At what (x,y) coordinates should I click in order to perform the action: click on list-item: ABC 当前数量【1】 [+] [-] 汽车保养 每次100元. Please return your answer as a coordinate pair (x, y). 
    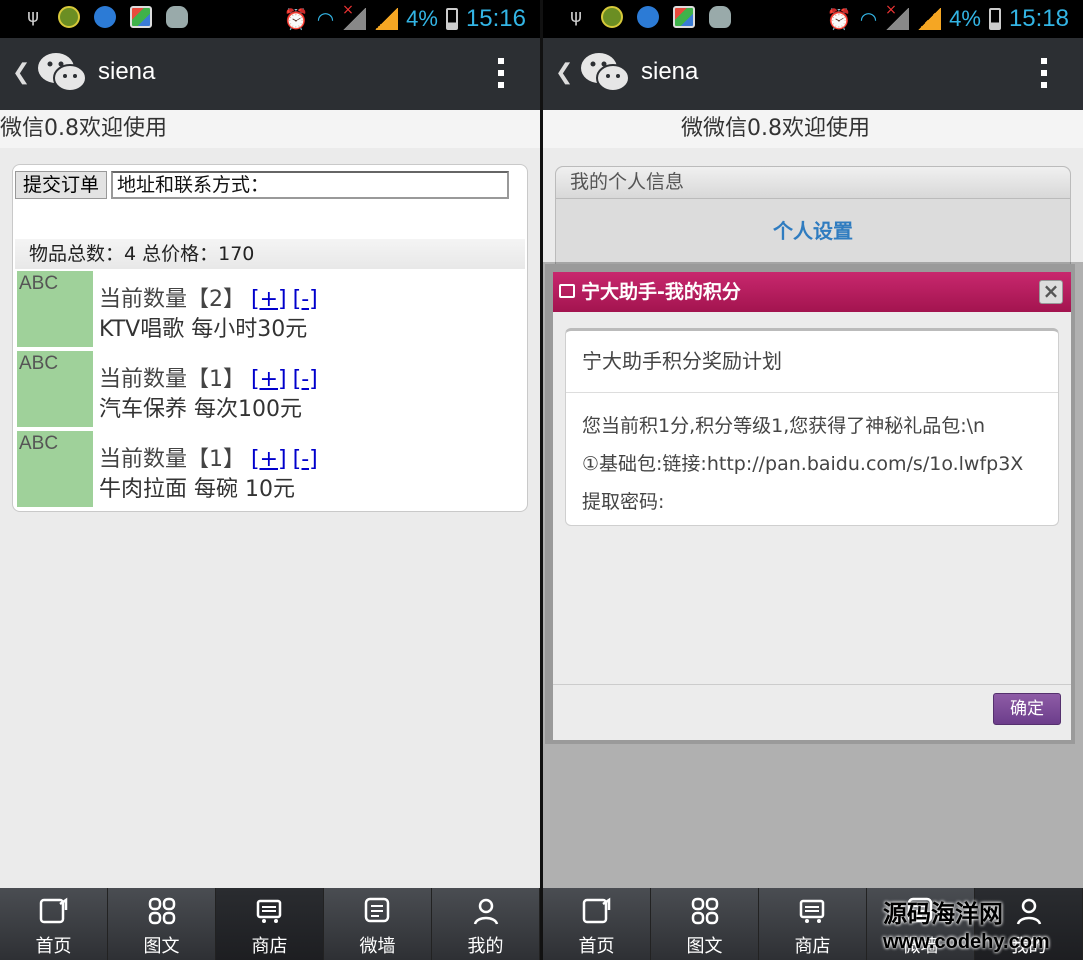
    Looking at the image, I should click on (271, 389).